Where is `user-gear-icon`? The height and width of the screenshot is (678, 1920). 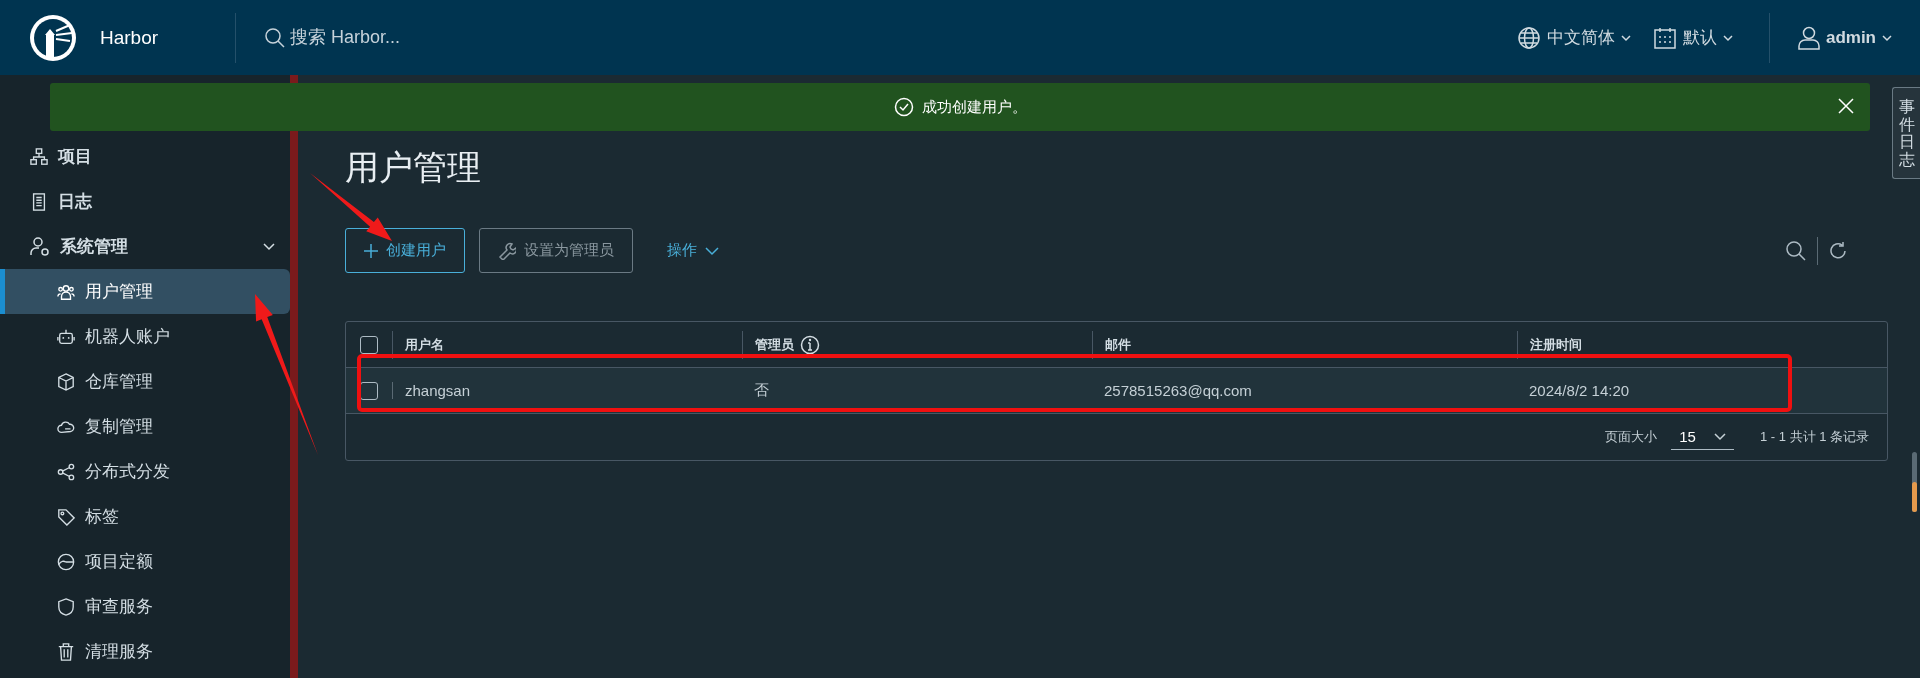 user-gear-icon is located at coordinates (40, 246).